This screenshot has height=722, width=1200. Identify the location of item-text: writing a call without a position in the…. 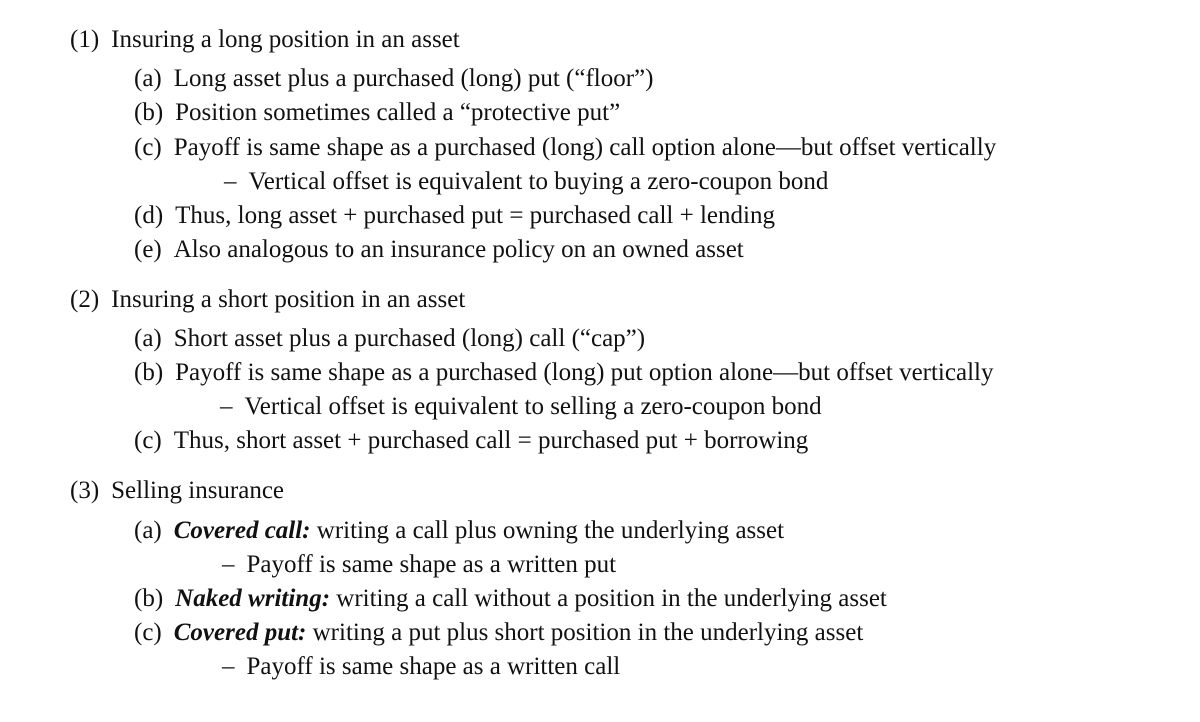
(611, 598).